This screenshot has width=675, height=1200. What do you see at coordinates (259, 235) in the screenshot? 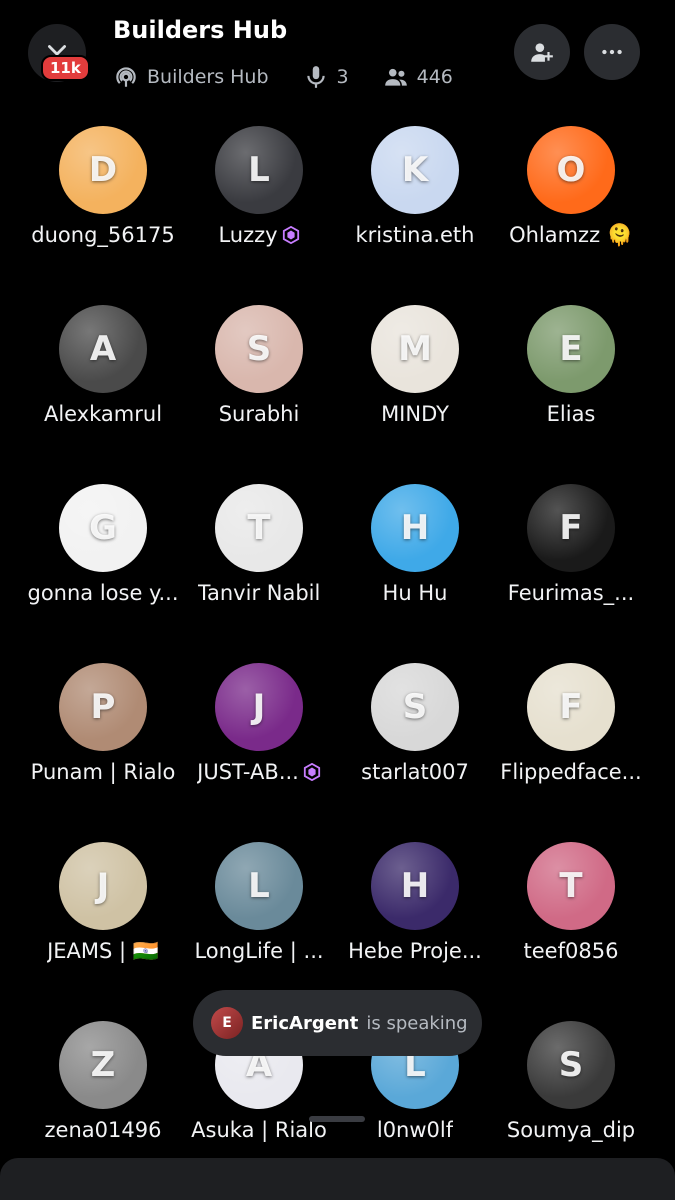
I see `participant-name-row: Luzzy` at bounding box center [259, 235].